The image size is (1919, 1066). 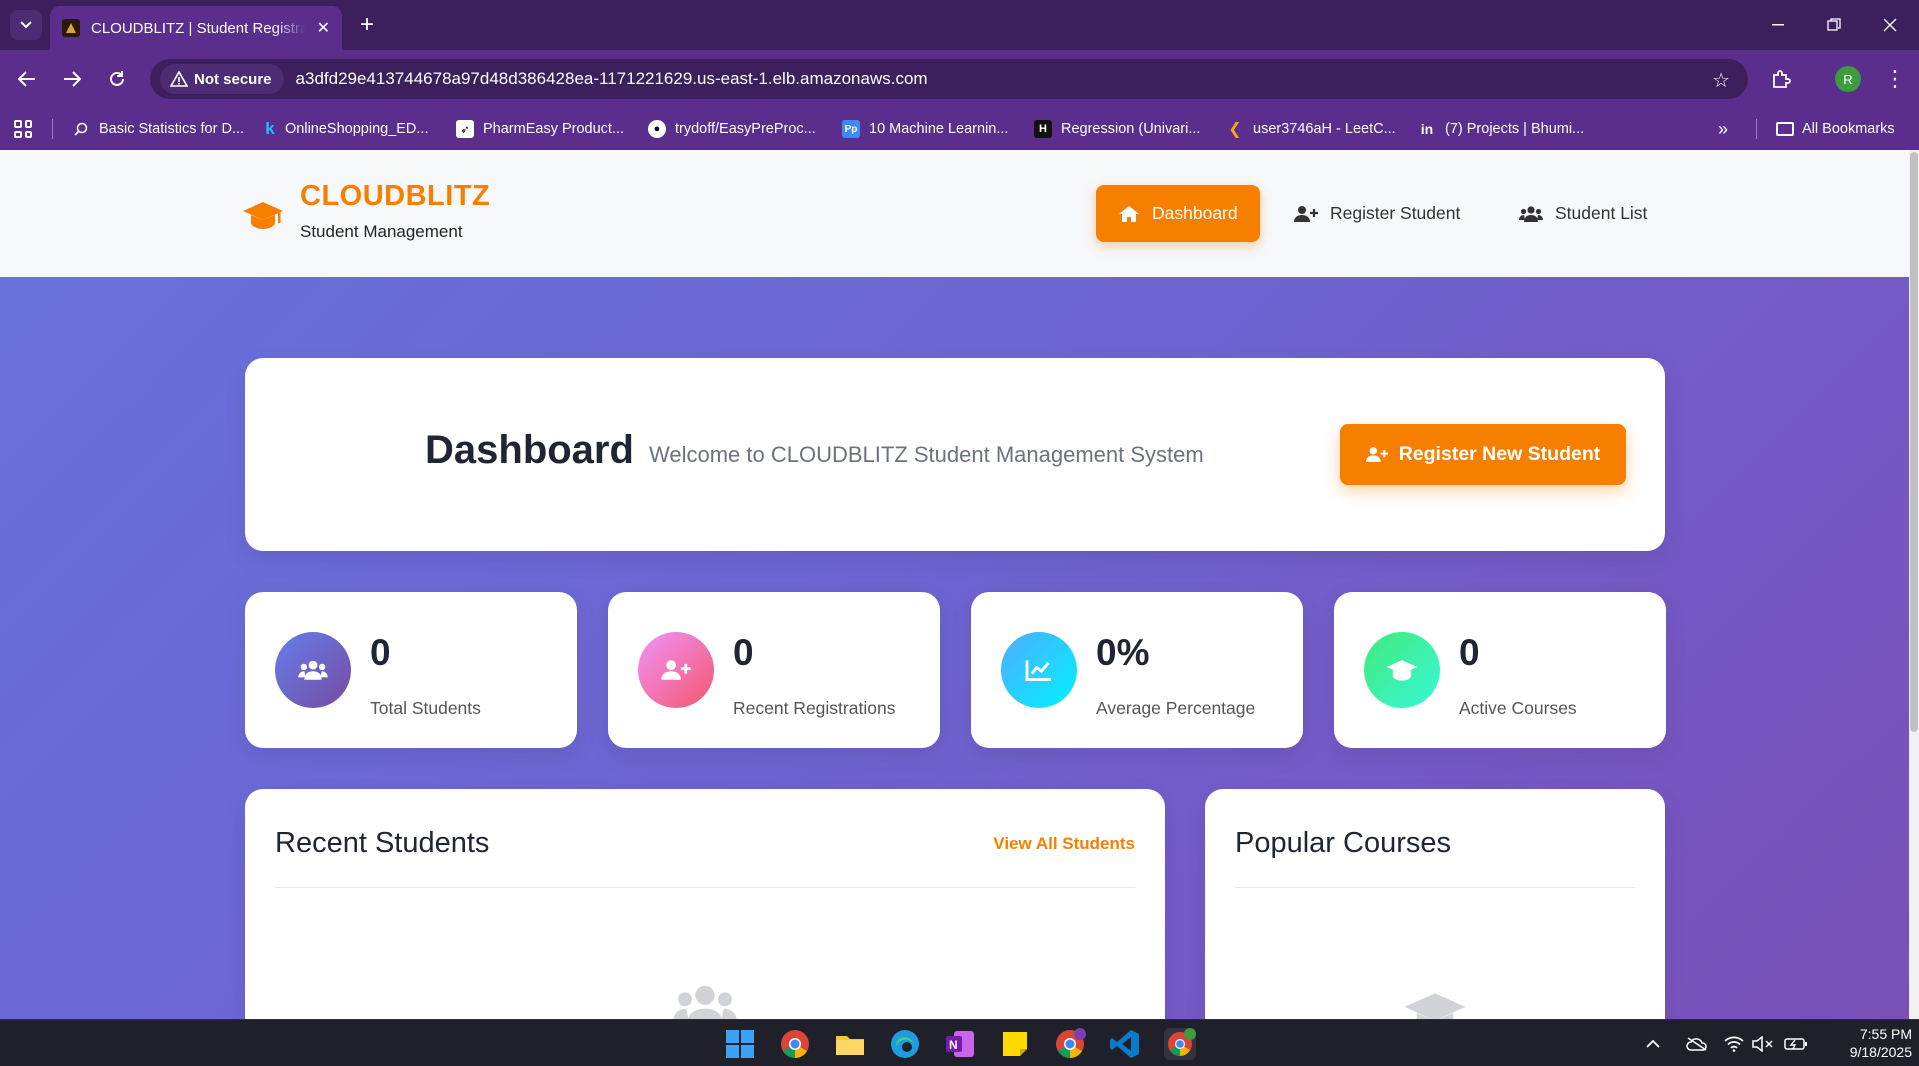 I want to click on restore-button, so click(x=1834, y=25).